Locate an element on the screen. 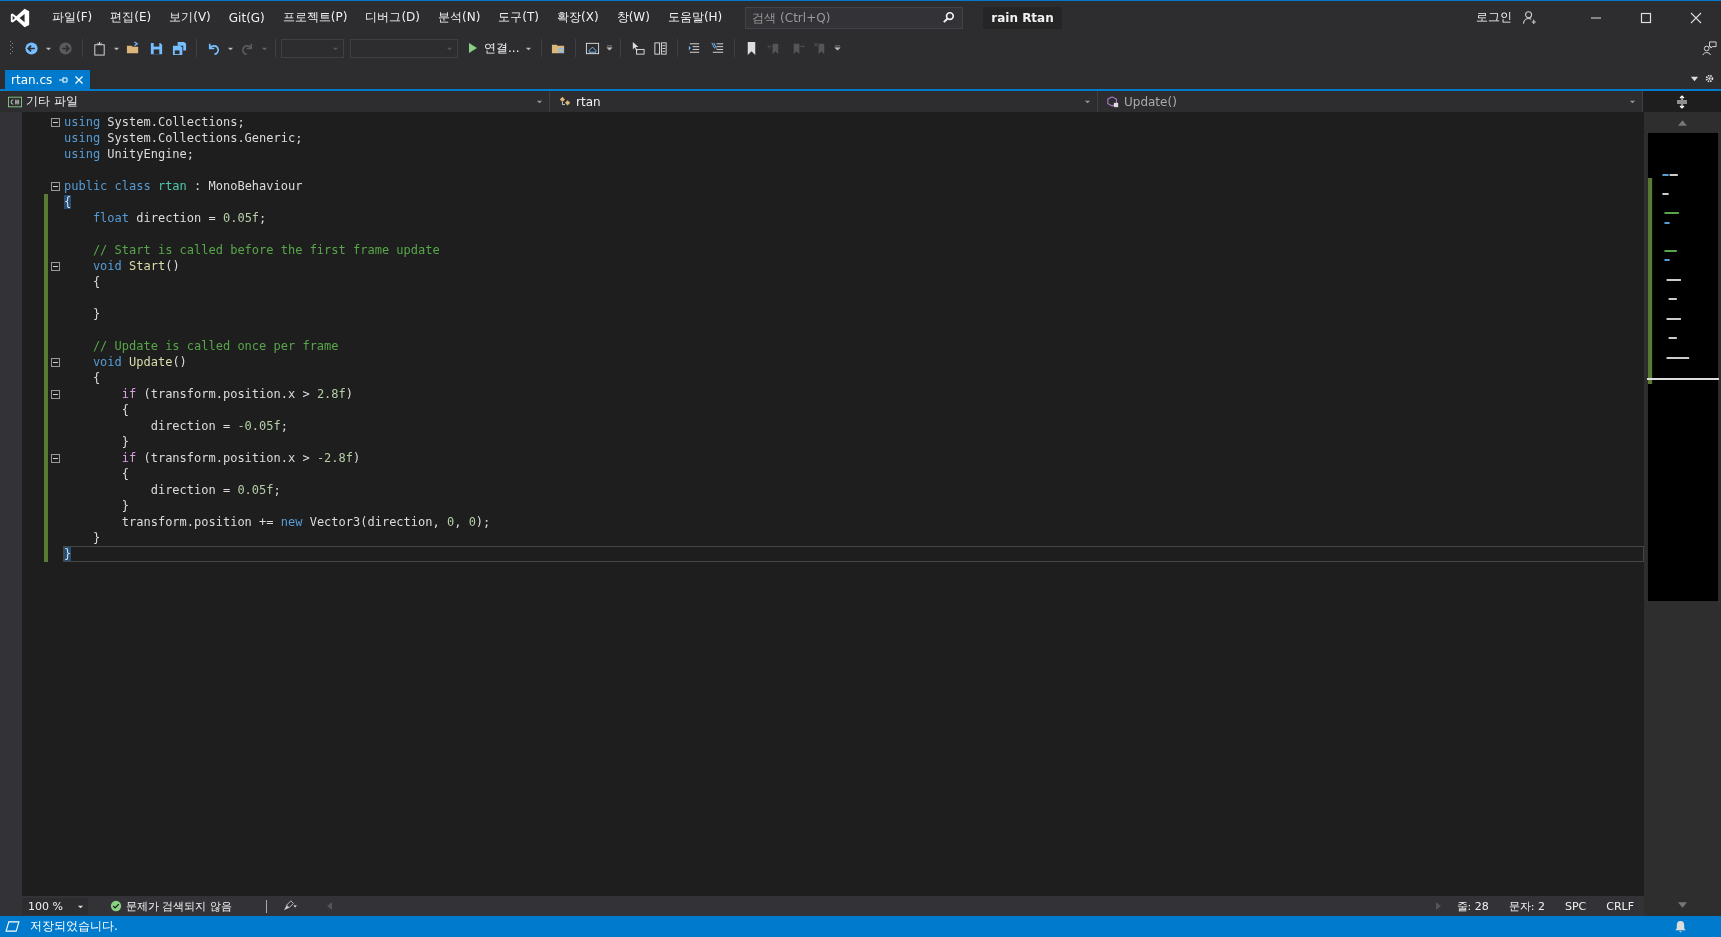  brush-icon is located at coordinates (290, 906).